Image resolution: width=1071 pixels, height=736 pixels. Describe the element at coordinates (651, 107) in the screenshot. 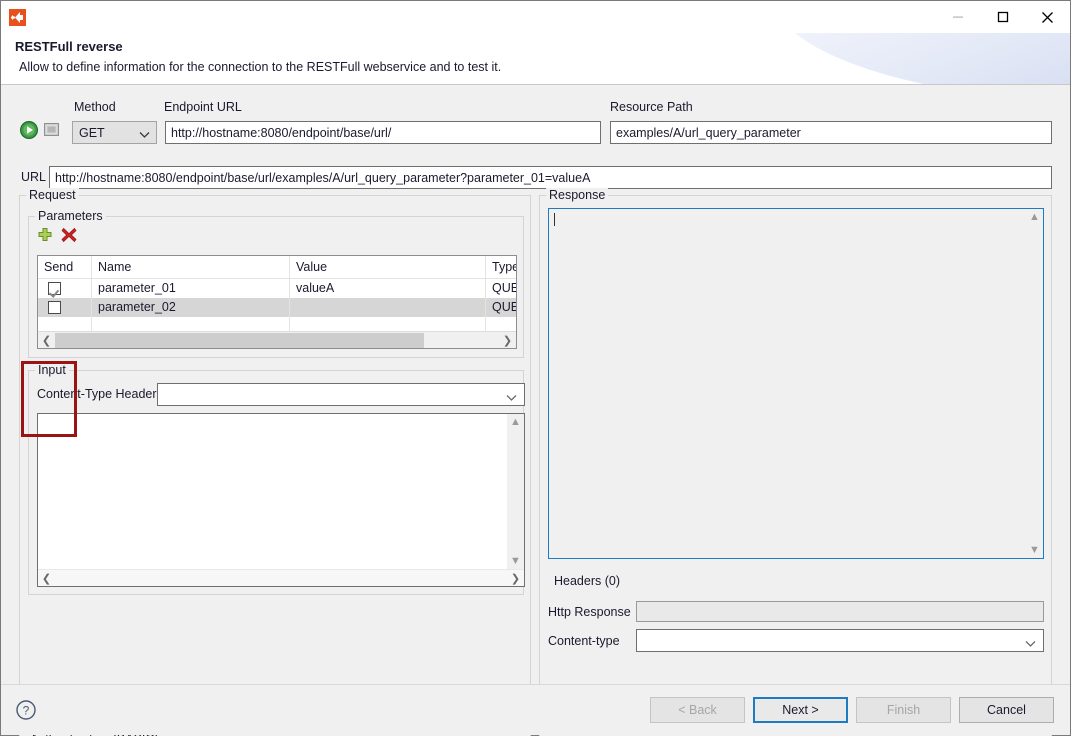

I see `resource-path-label: Resource Path` at that location.